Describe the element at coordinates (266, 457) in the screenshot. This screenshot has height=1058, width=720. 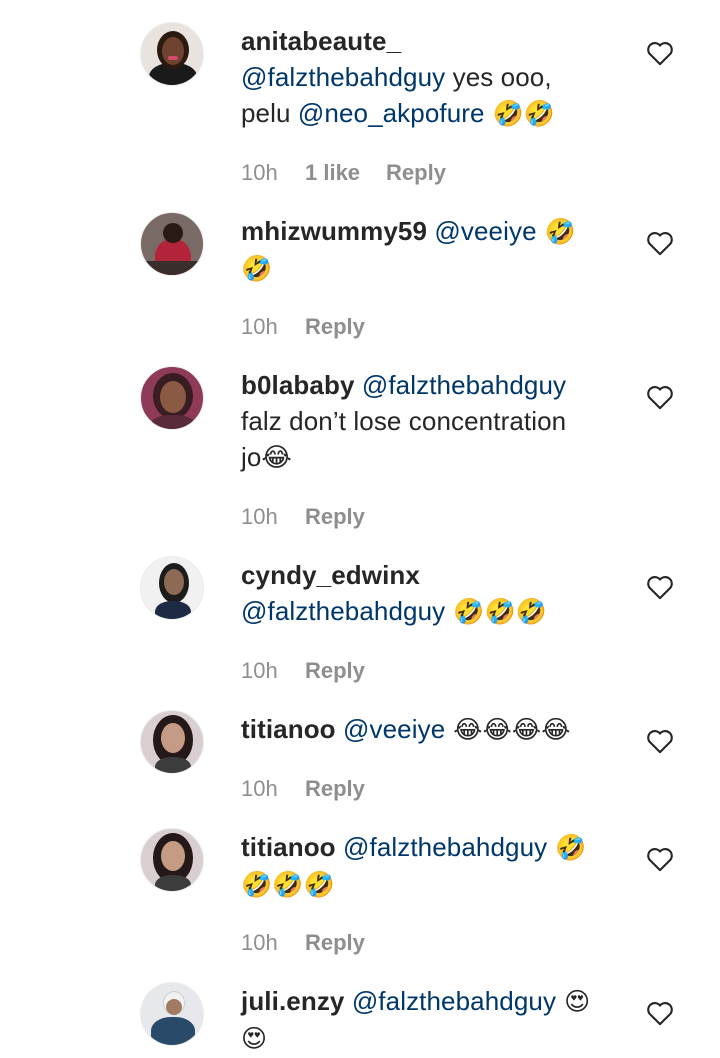
I see `comment-body: jo😂` at that location.